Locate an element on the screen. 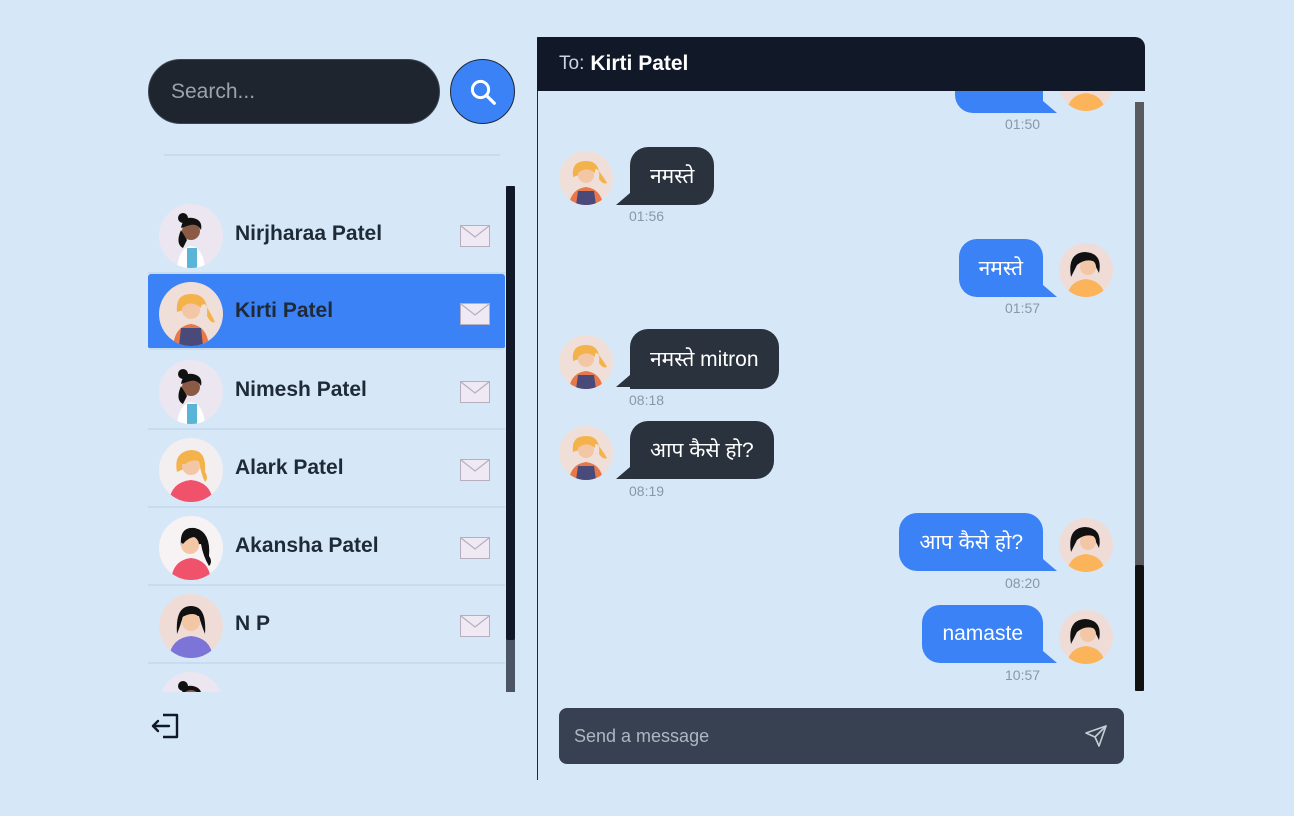  logout-icon is located at coordinates (166, 726).